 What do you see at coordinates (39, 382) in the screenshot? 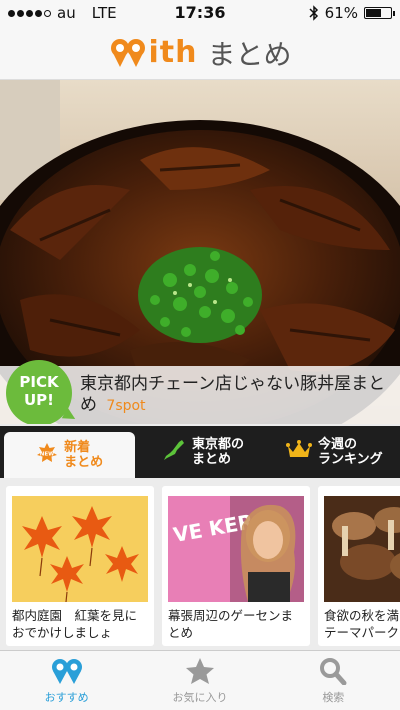
I see `pickup-badge-line1: PICK` at bounding box center [39, 382].